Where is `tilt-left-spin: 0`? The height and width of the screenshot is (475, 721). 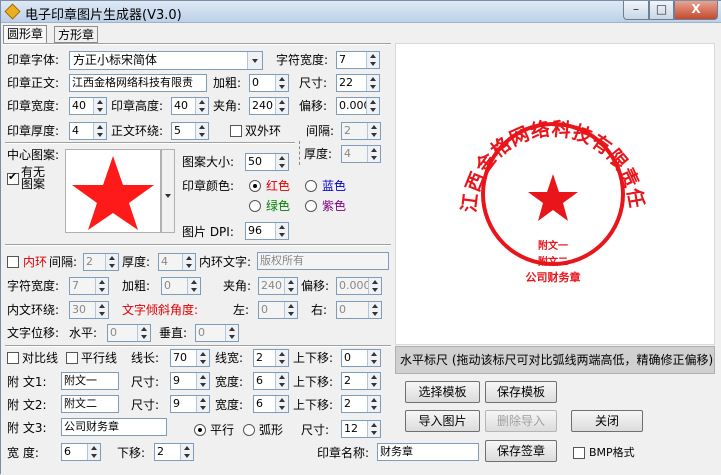
tilt-left-spin: 0 is located at coordinates (278, 310).